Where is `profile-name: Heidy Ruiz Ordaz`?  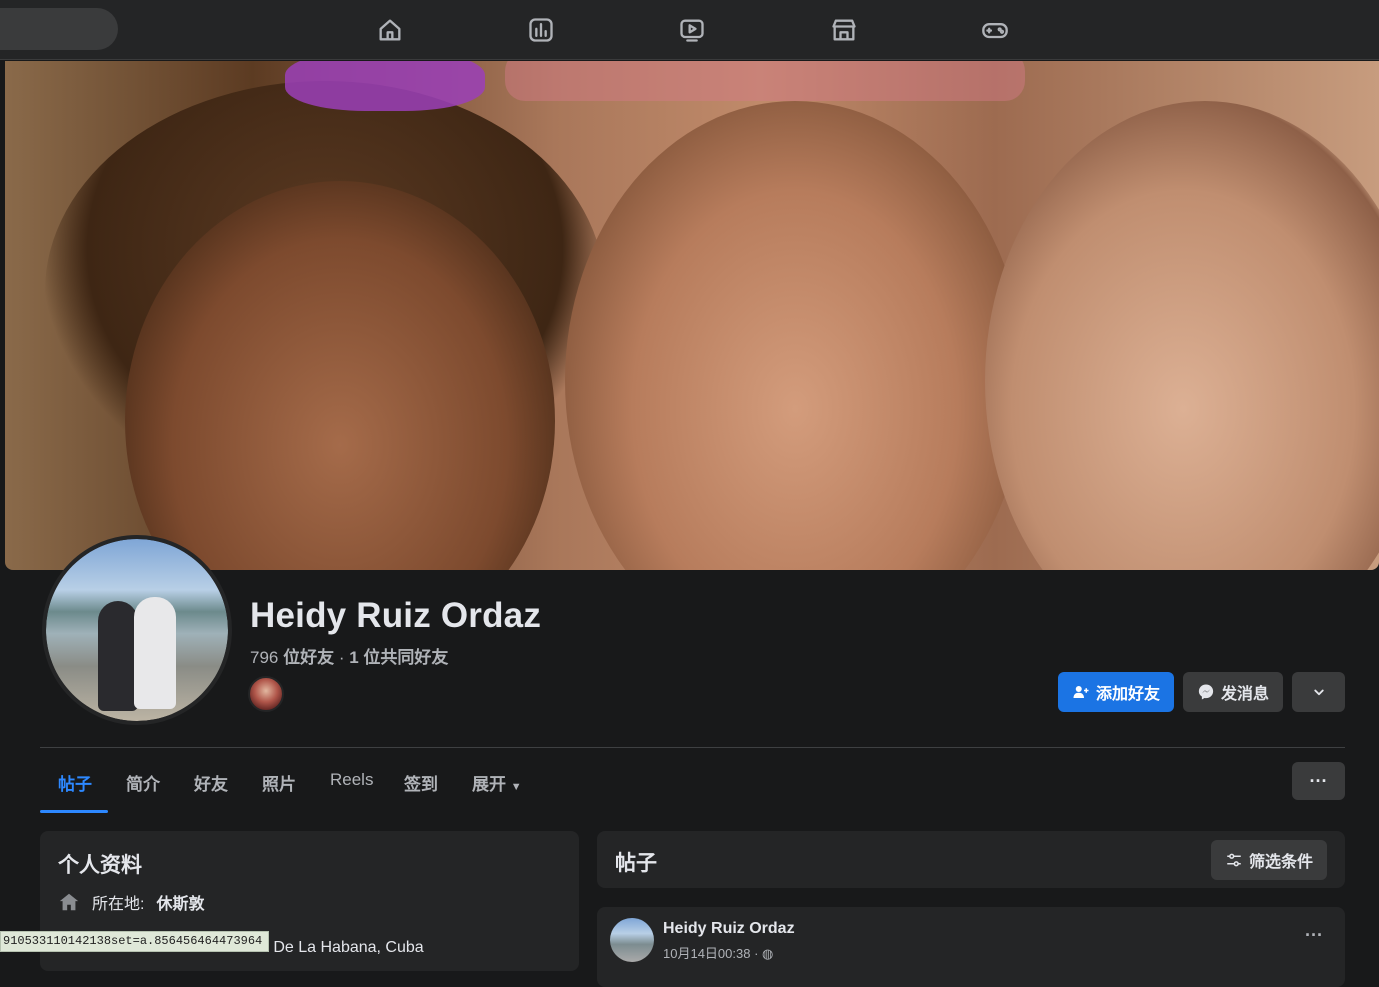
profile-name: Heidy Ruiz Ordaz is located at coordinates (396, 615).